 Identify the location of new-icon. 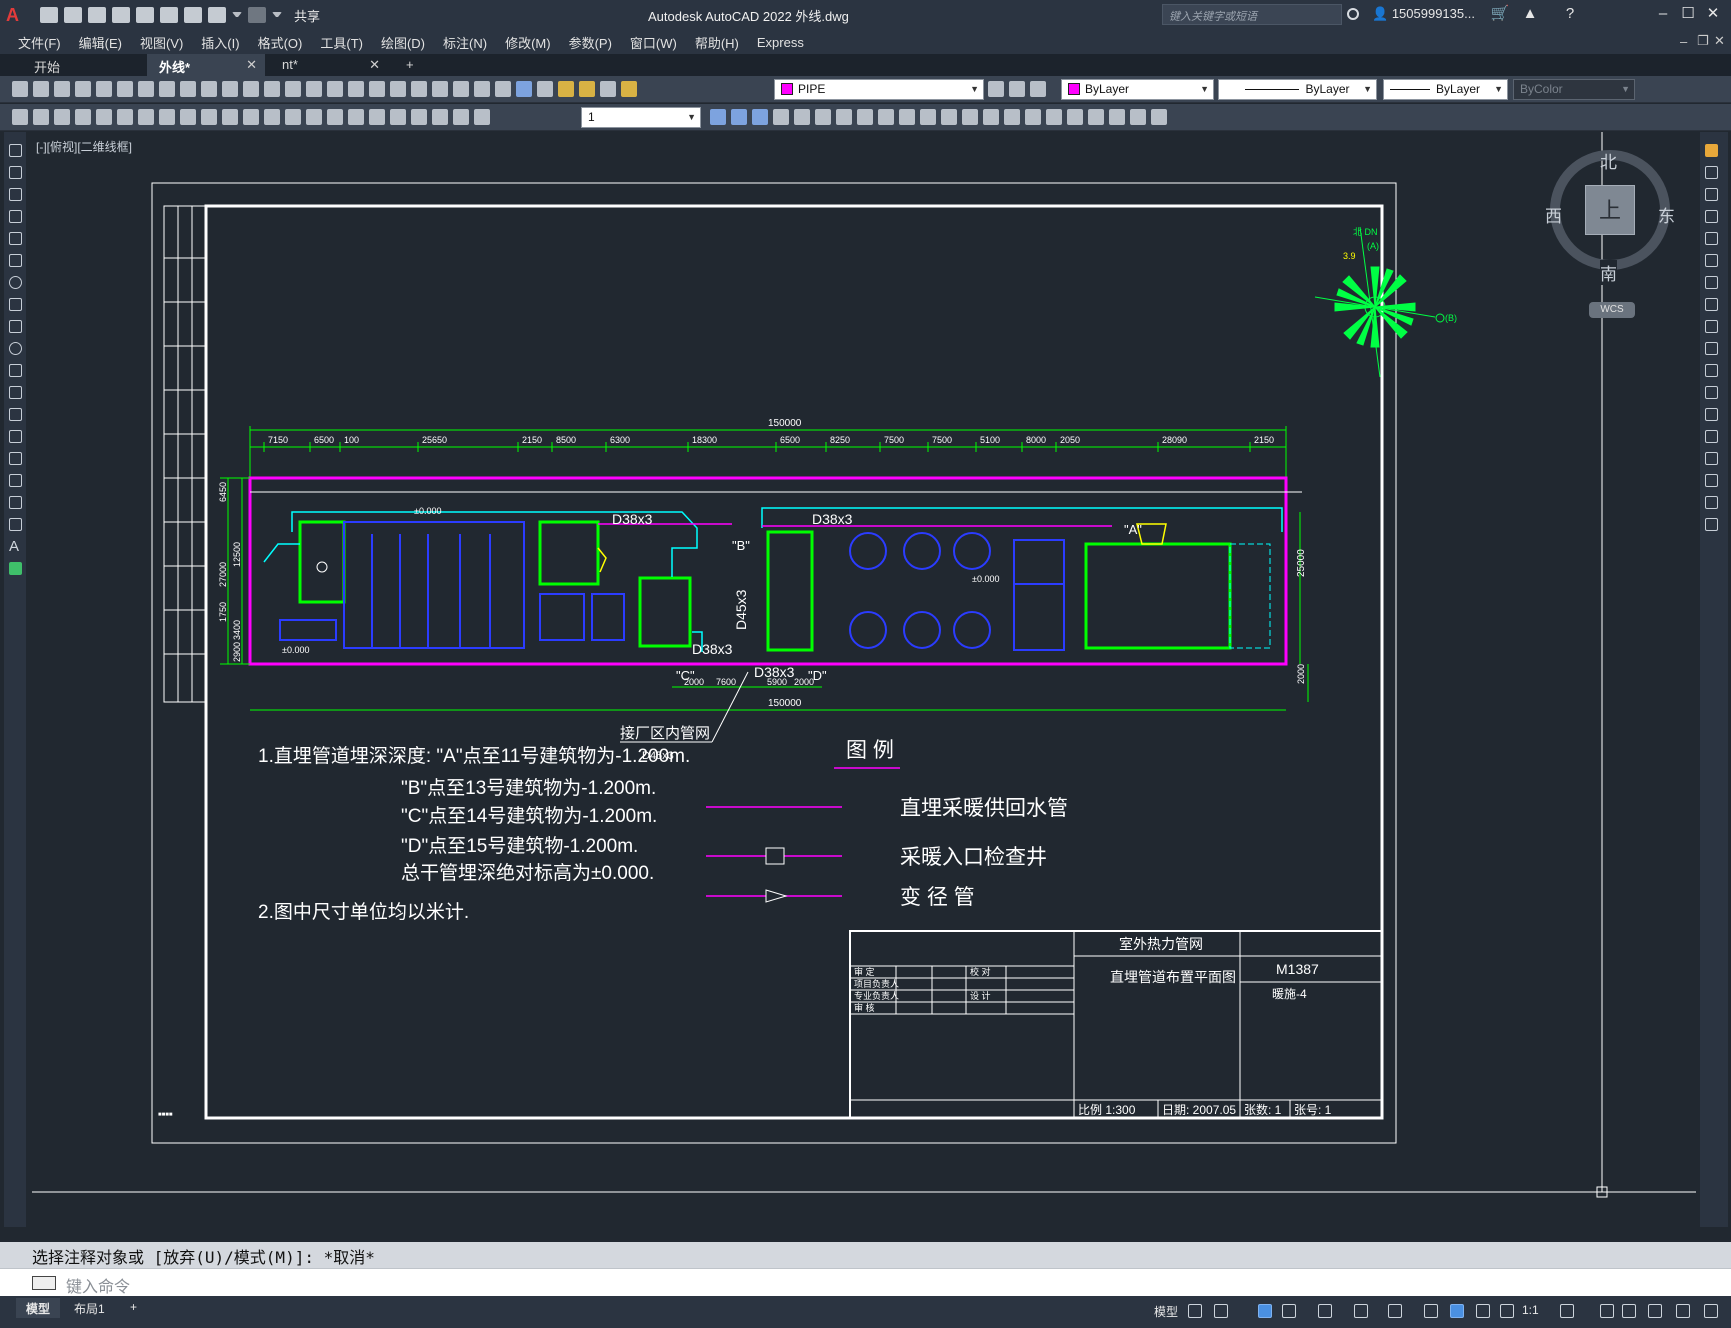
(20, 89).